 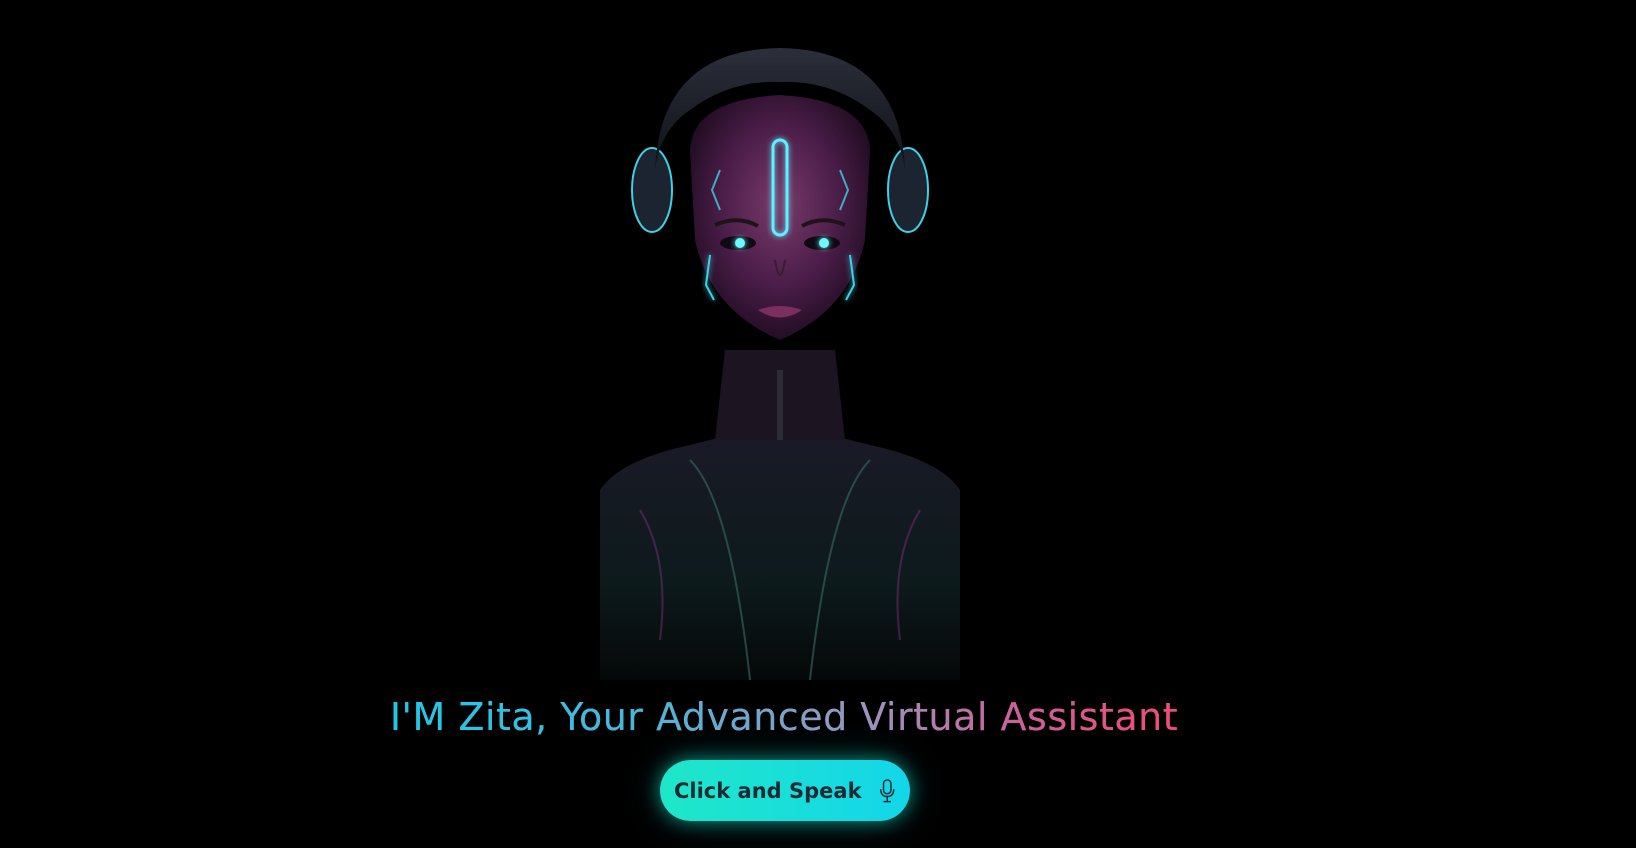 What do you see at coordinates (768, 790) in the screenshot?
I see `click-and-speak-label: Click and Speak` at bounding box center [768, 790].